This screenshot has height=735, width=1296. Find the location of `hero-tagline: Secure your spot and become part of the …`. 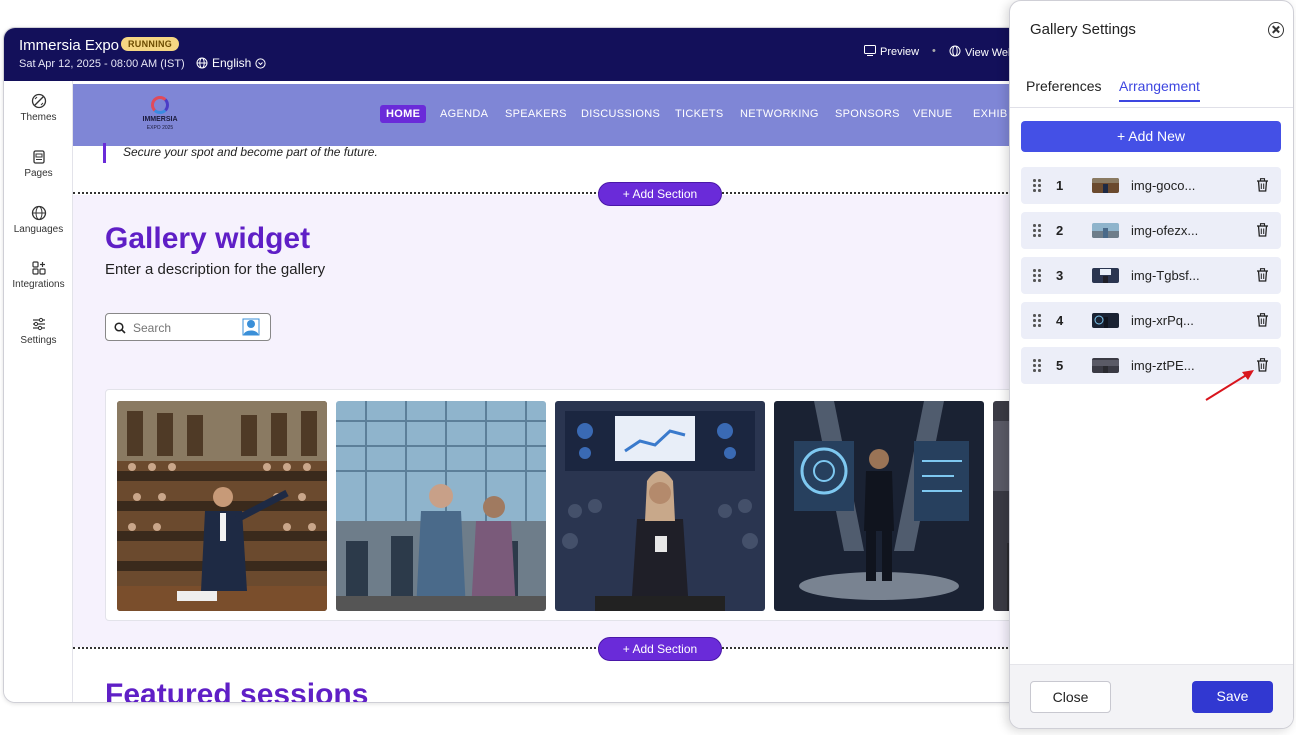

hero-tagline: Secure your spot and become part of the … is located at coordinates (240, 153).